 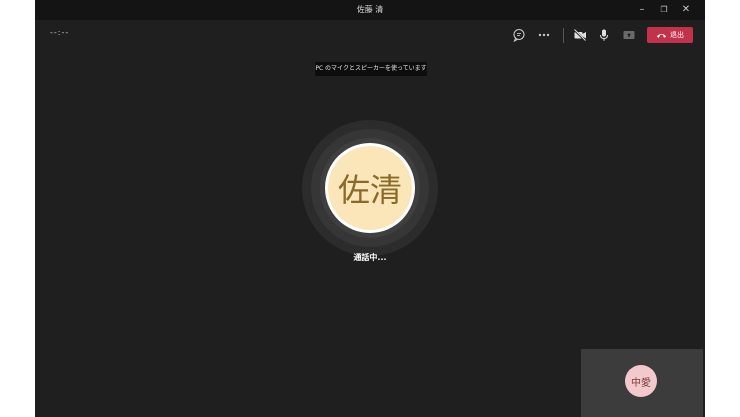 What do you see at coordinates (629, 35) in the screenshot?
I see `share-screen-icon` at bounding box center [629, 35].